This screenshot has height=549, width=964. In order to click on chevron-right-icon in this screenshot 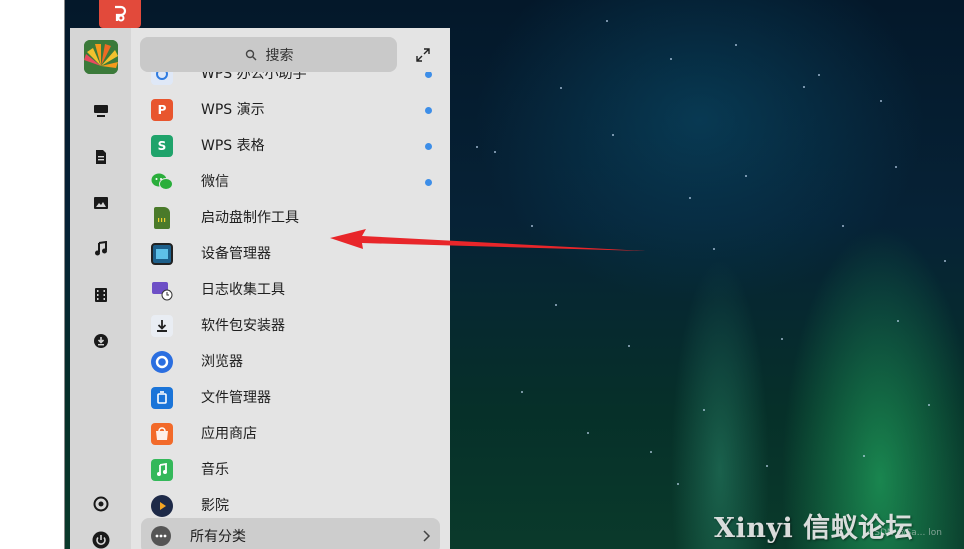, I will do `click(427, 536)`.